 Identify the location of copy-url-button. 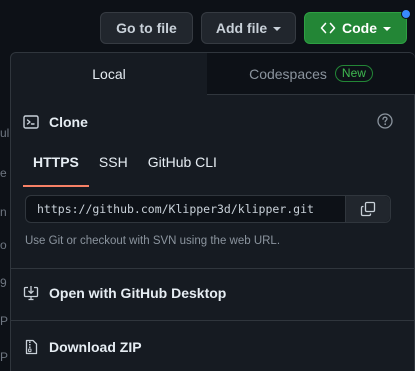
(367, 209).